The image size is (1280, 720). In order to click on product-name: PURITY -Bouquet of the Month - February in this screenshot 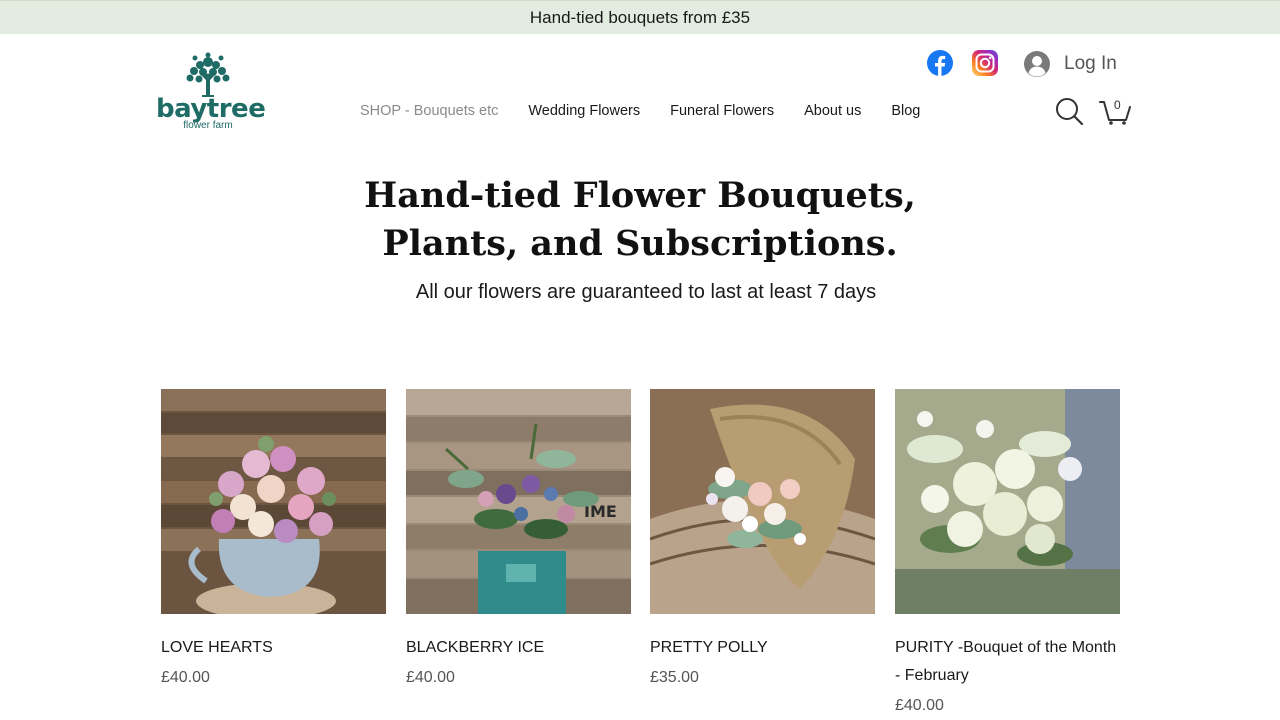, I will do `click(1006, 661)`.